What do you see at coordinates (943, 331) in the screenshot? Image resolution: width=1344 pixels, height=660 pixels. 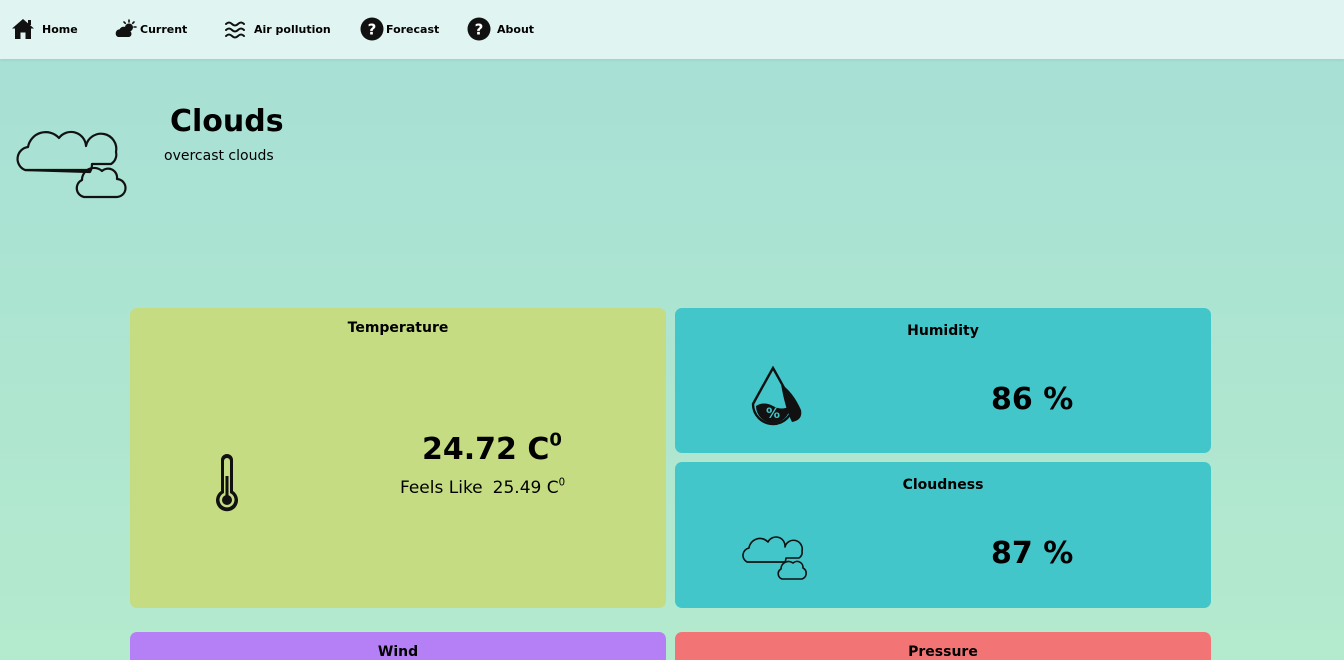 I see `humidity-card-title: Humidity` at bounding box center [943, 331].